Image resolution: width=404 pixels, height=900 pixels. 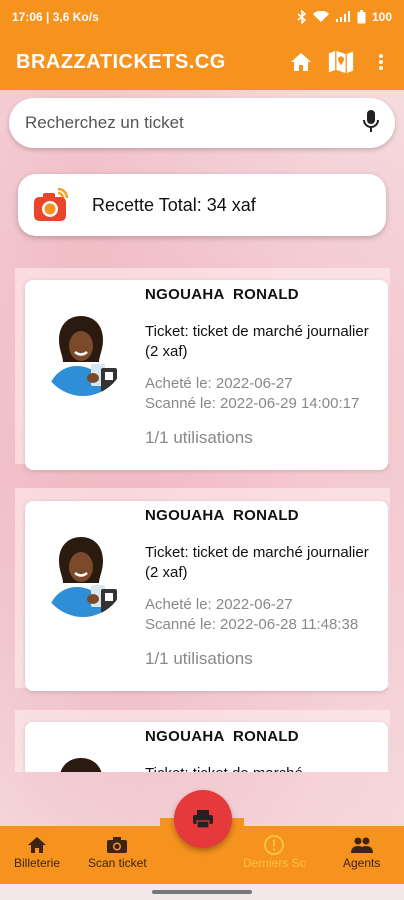 I want to click on nav-label: Derniers Sc, so click(x=274, y=863).